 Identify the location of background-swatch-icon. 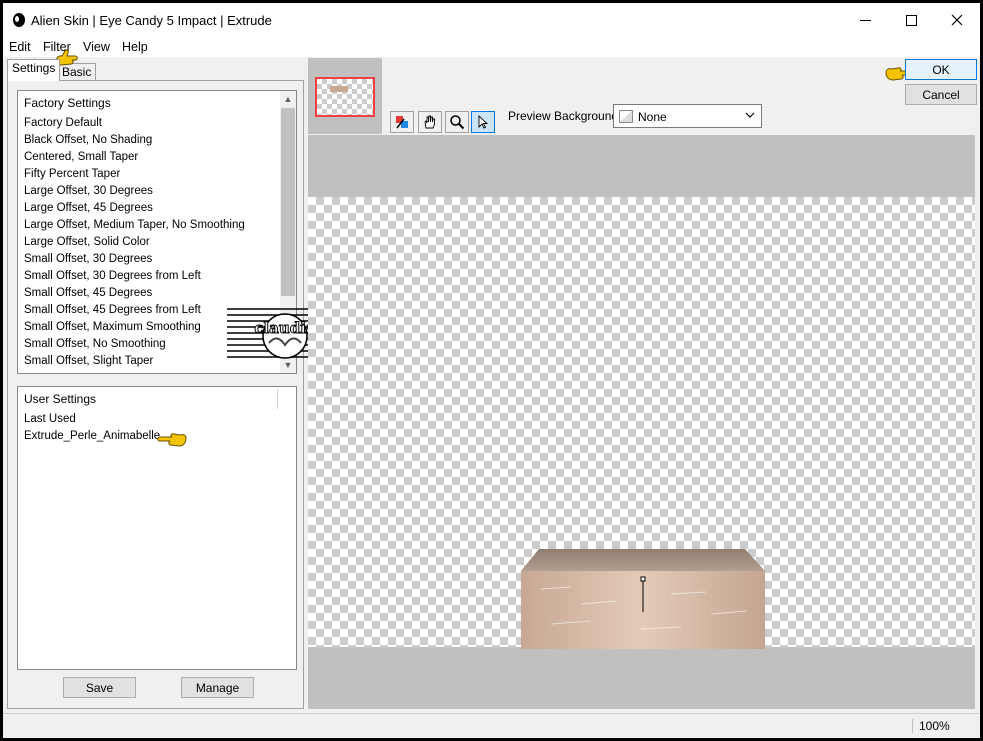
(626, 116).